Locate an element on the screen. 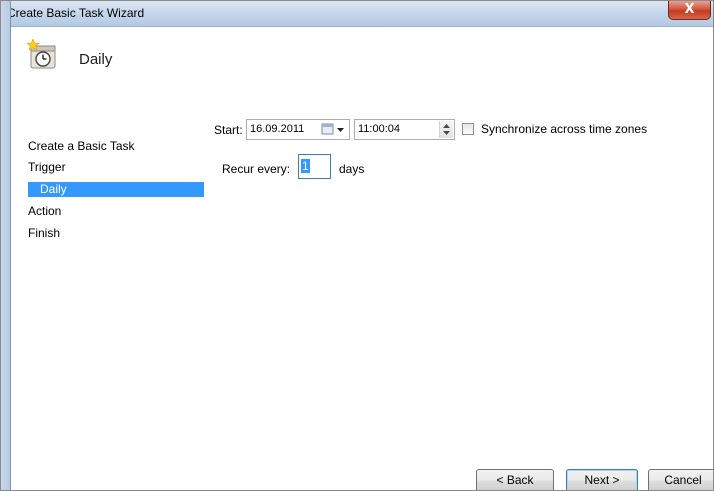 Image resolution: width=714 pixels, height=491 pixels. window-title: Create Basic Task Wizard is located at coordinates (76, 13).